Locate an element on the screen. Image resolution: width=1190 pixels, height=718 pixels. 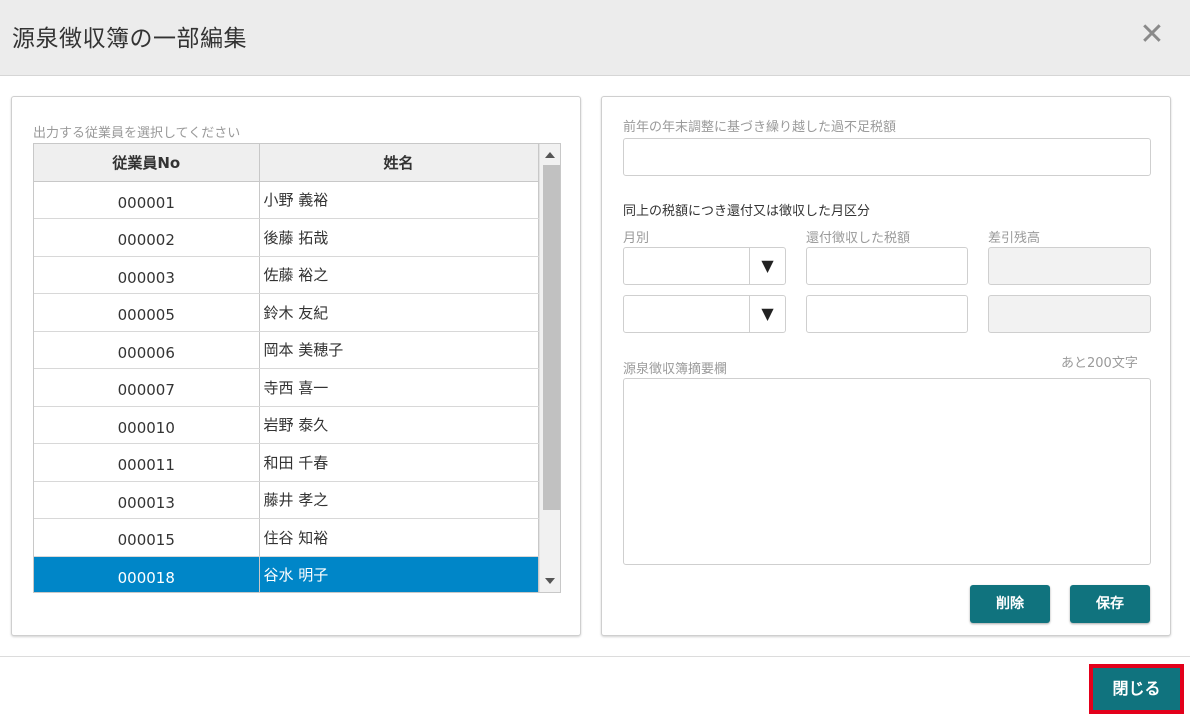
employee-name-cell: 寺西 喜一 is located at coordinates (399, 387).